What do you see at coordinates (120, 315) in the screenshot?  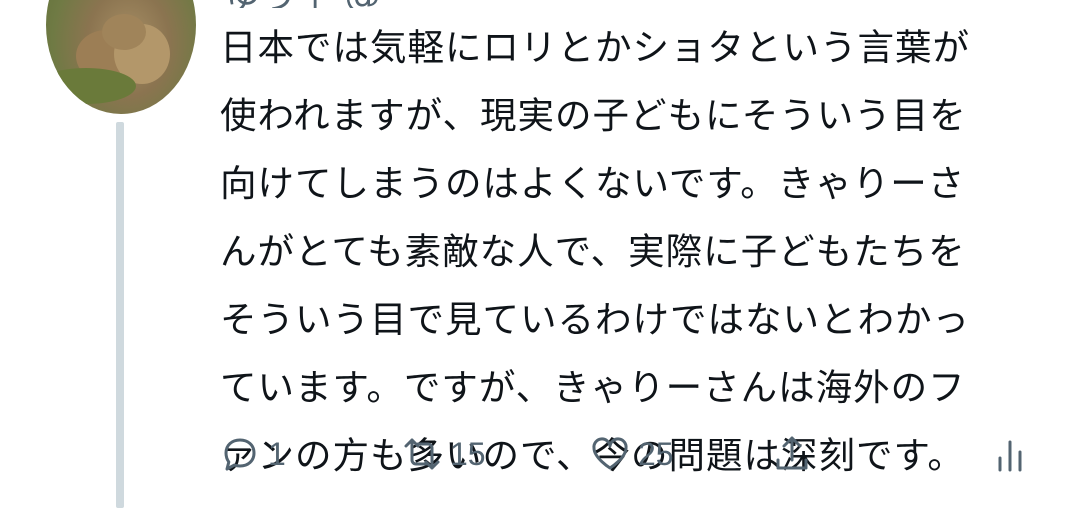 I see `thread-line` at bounding box center [120, 315].